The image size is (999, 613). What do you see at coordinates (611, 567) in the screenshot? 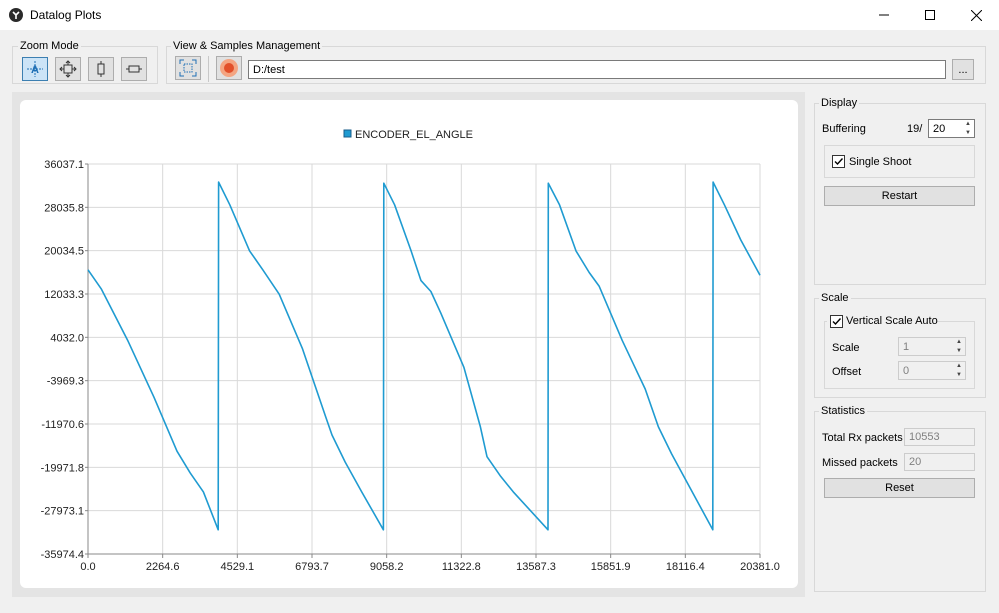
I see `x-tick-label: 15851.9` at bounding box center [611, 567].